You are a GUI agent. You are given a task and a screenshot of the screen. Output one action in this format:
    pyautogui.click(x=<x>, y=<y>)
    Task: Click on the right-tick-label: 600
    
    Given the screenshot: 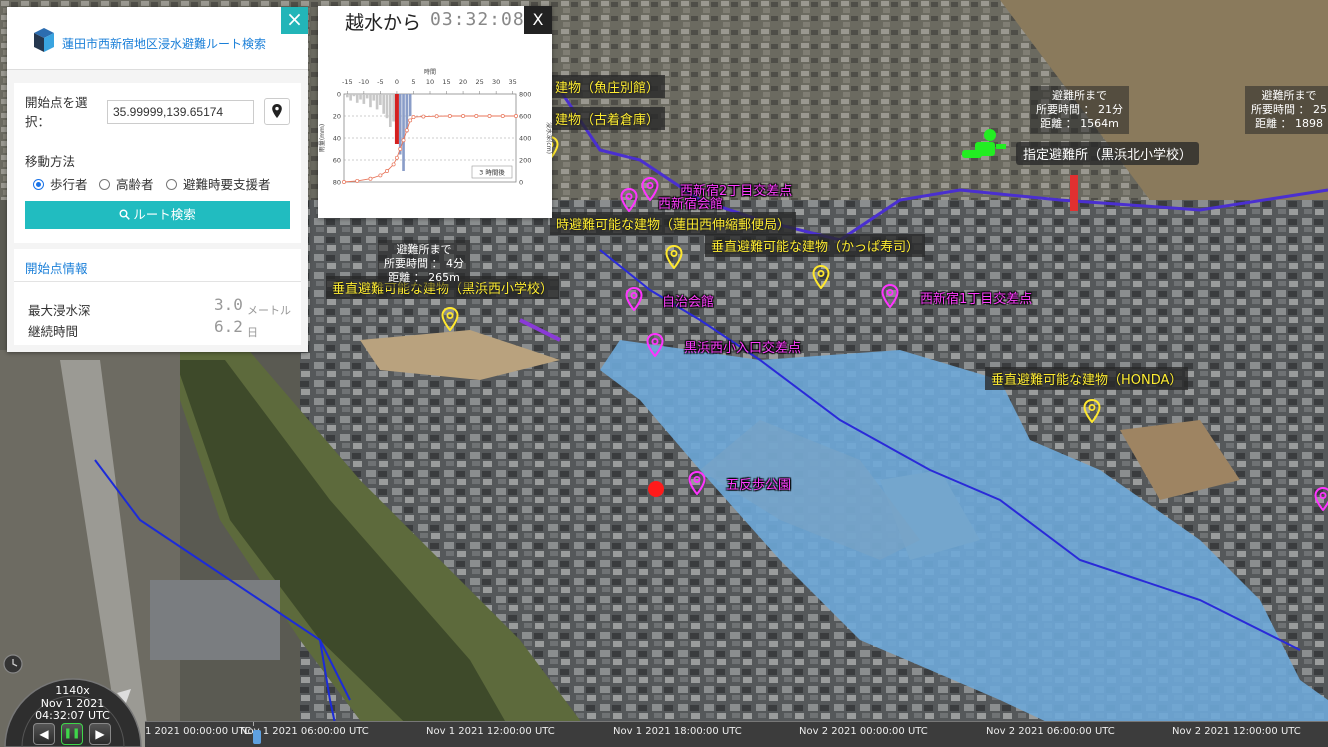 What is the action you would take?
    pyautogui.click(x=525, y=117)
    